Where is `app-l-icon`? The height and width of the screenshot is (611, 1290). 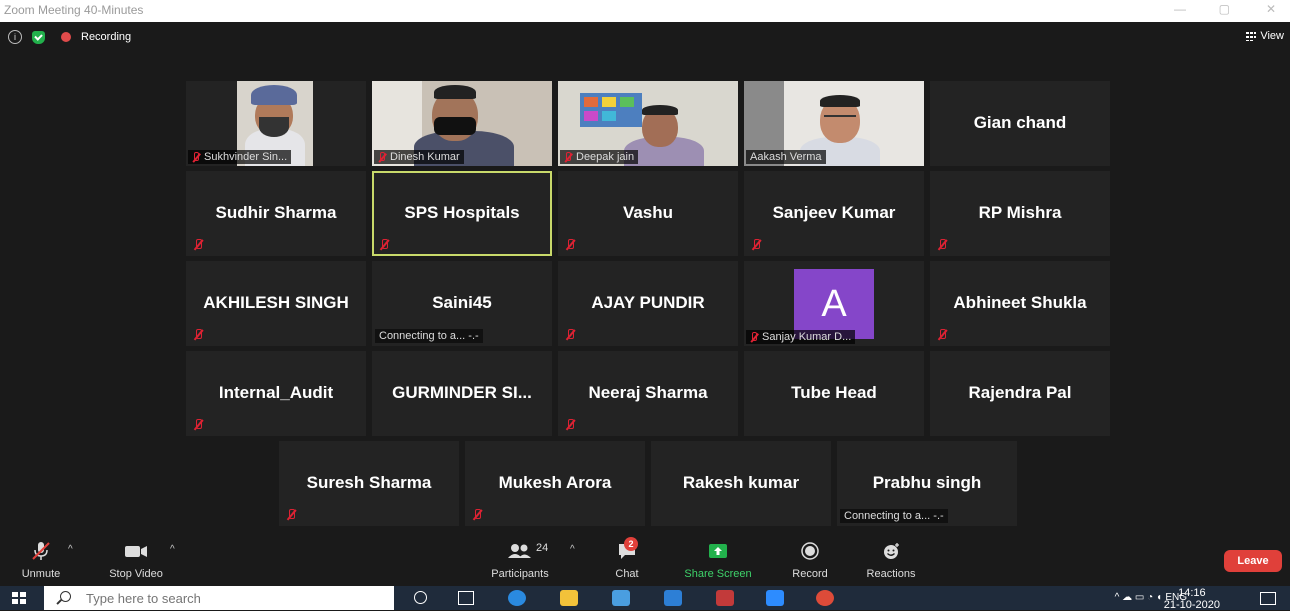 app-l-icon is located at coordinates (673, 598).